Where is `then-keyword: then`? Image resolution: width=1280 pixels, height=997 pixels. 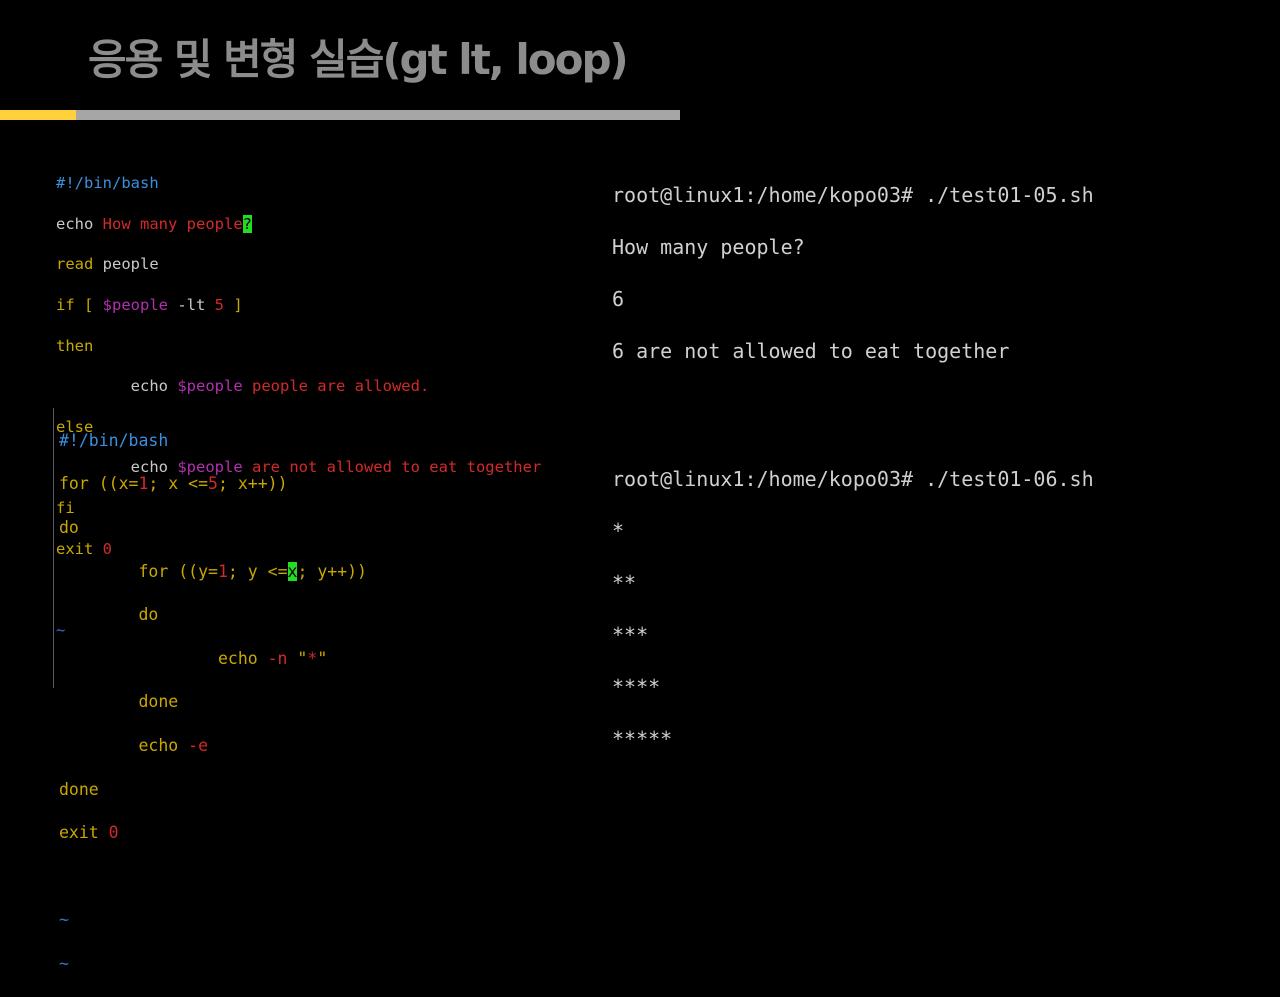 then-keyword: then is located at coordinates (75, 345).